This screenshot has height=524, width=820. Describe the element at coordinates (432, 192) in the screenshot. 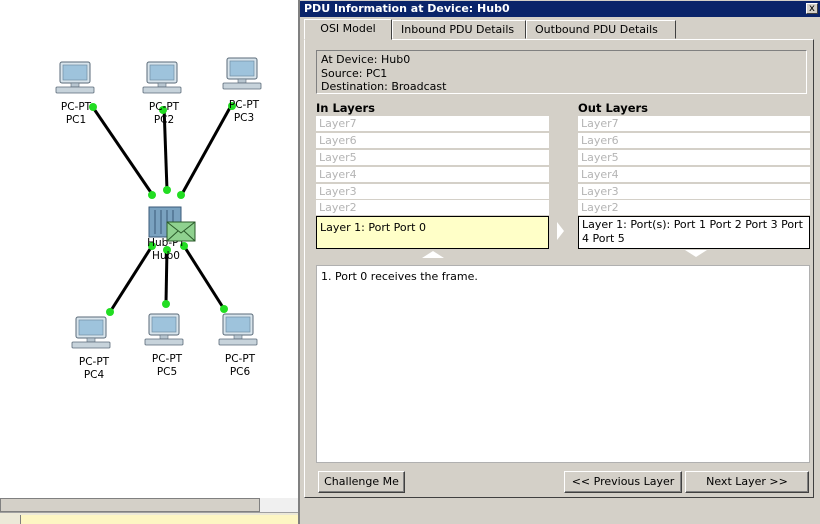

I see `in-layer-3: Layer3` at that location.